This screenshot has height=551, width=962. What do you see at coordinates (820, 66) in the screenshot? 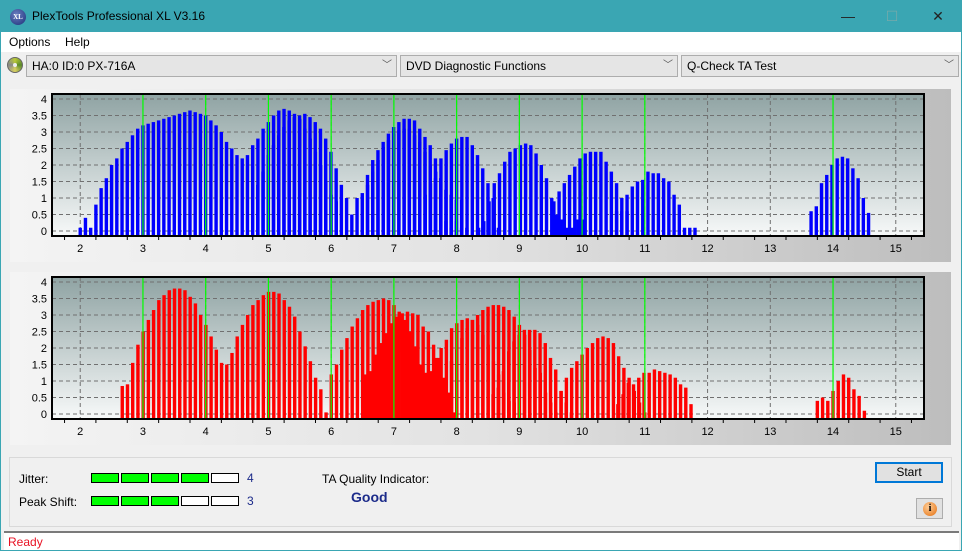
I see `test-select: Q-Check TA Test ﹀` at bounding box center [820, 66].